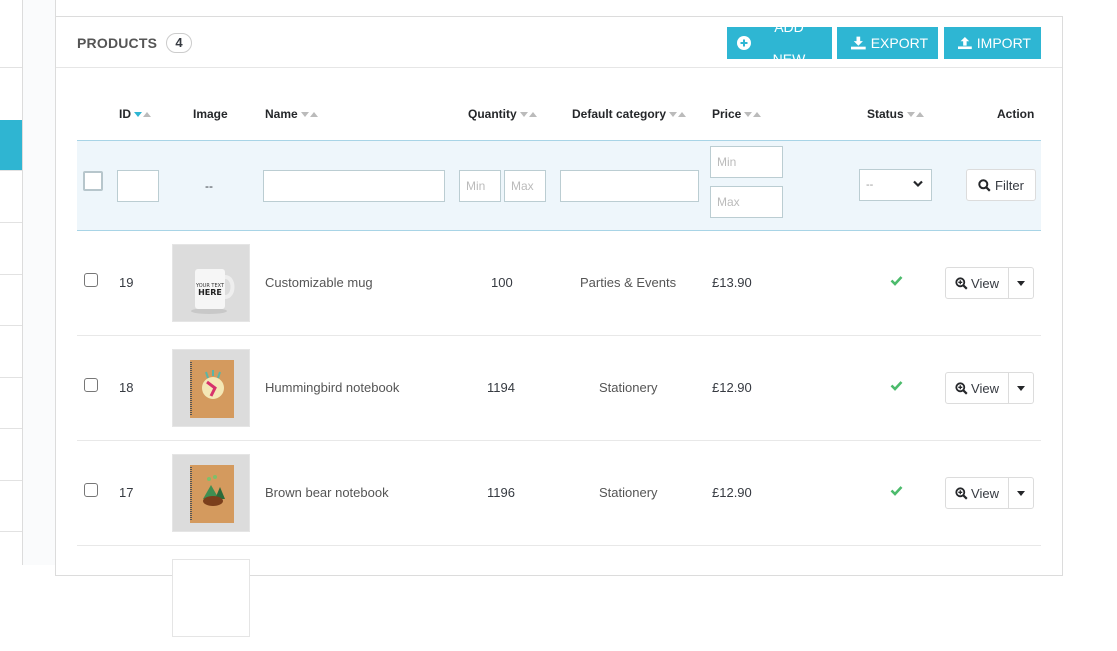  What do you see at coordinates (1015, 114) in the screenshot?
I see `column-header-action: Action` at bounding box center [1015, 114].